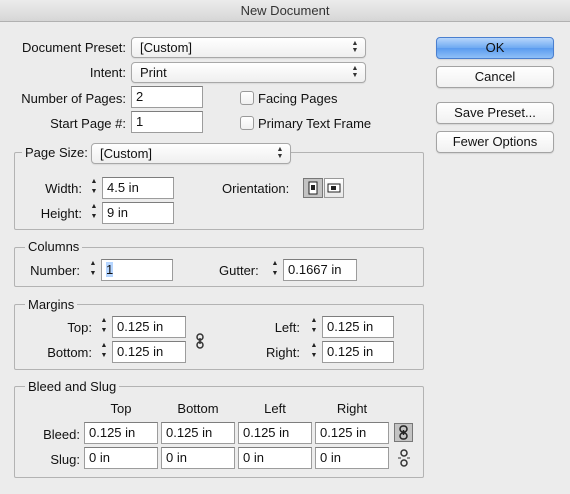 Image resolution: width=570 pixels, height=494 pixels. Describe the element at coordinates (248, 72) in the screenshot. I see `intent-select: Print ▲ ▼` at that location.